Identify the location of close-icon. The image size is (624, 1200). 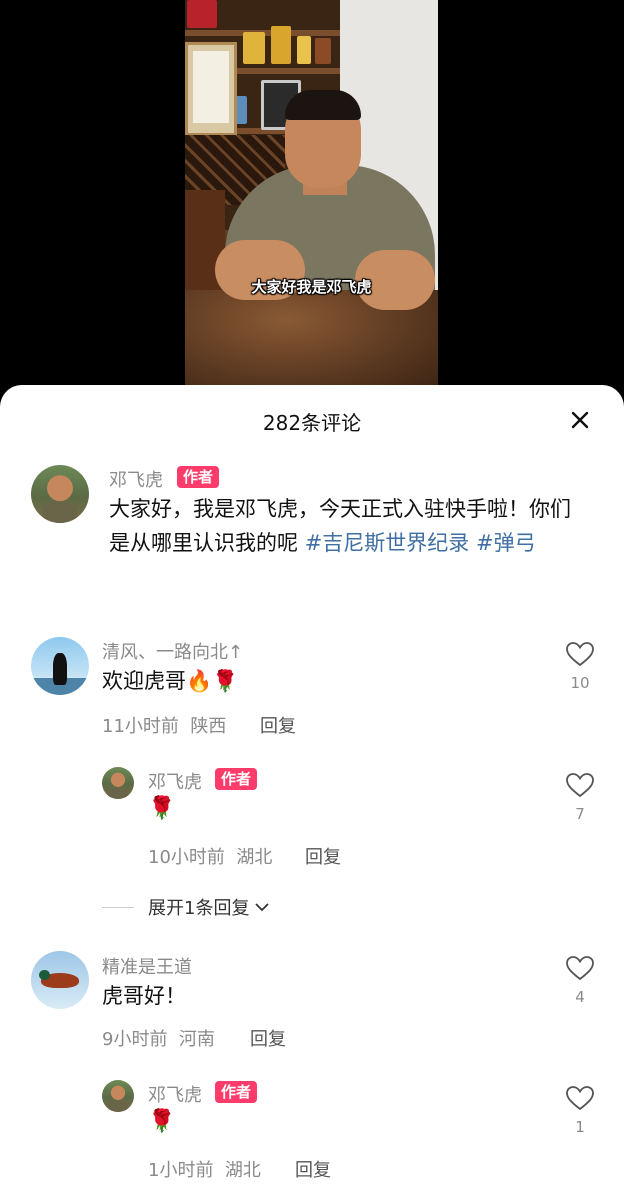
(580, 420).